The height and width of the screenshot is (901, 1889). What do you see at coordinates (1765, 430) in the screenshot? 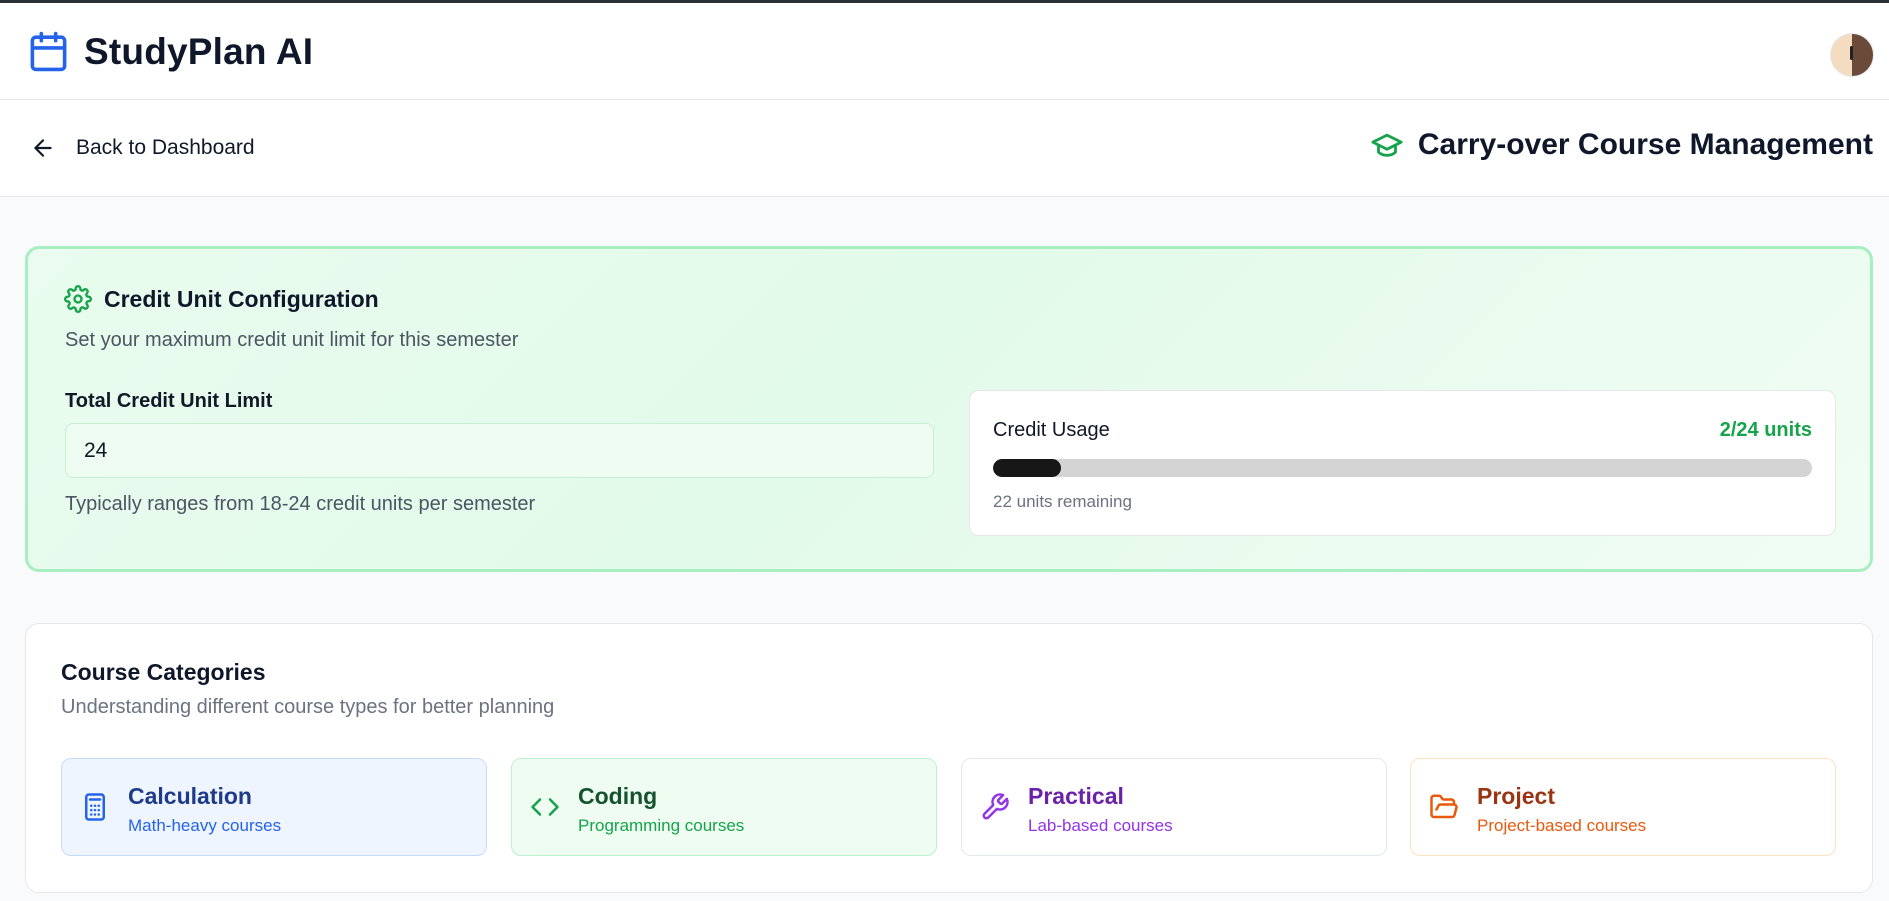
I see `credit-usage-value: 2/24 units` at bounding box center [1765, 430].